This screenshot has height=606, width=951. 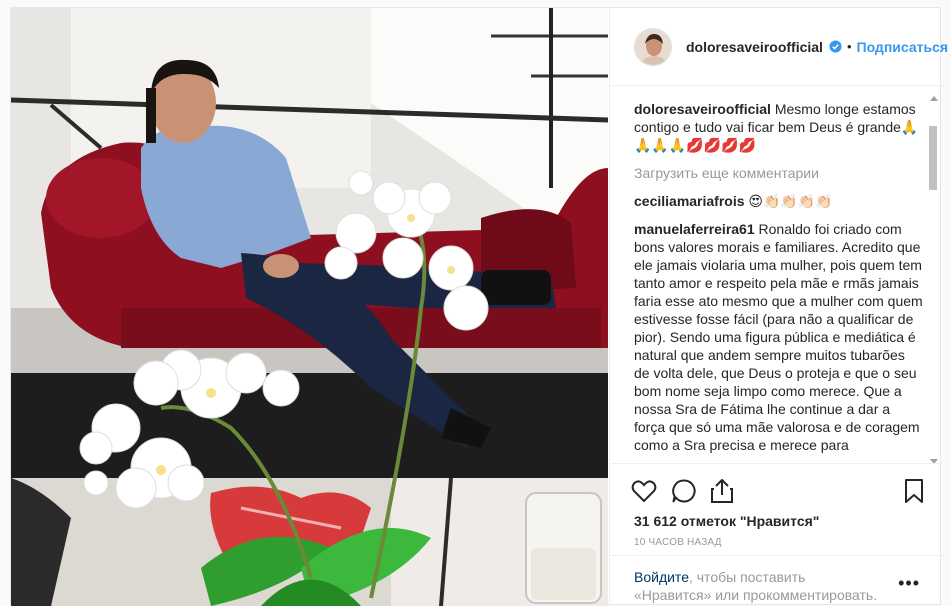 What do you see at coordinates (778, 173) in the screenshot?
I see `load-more-comments-button: Загрузить еще комментарии` at bounding box center [778, 173].